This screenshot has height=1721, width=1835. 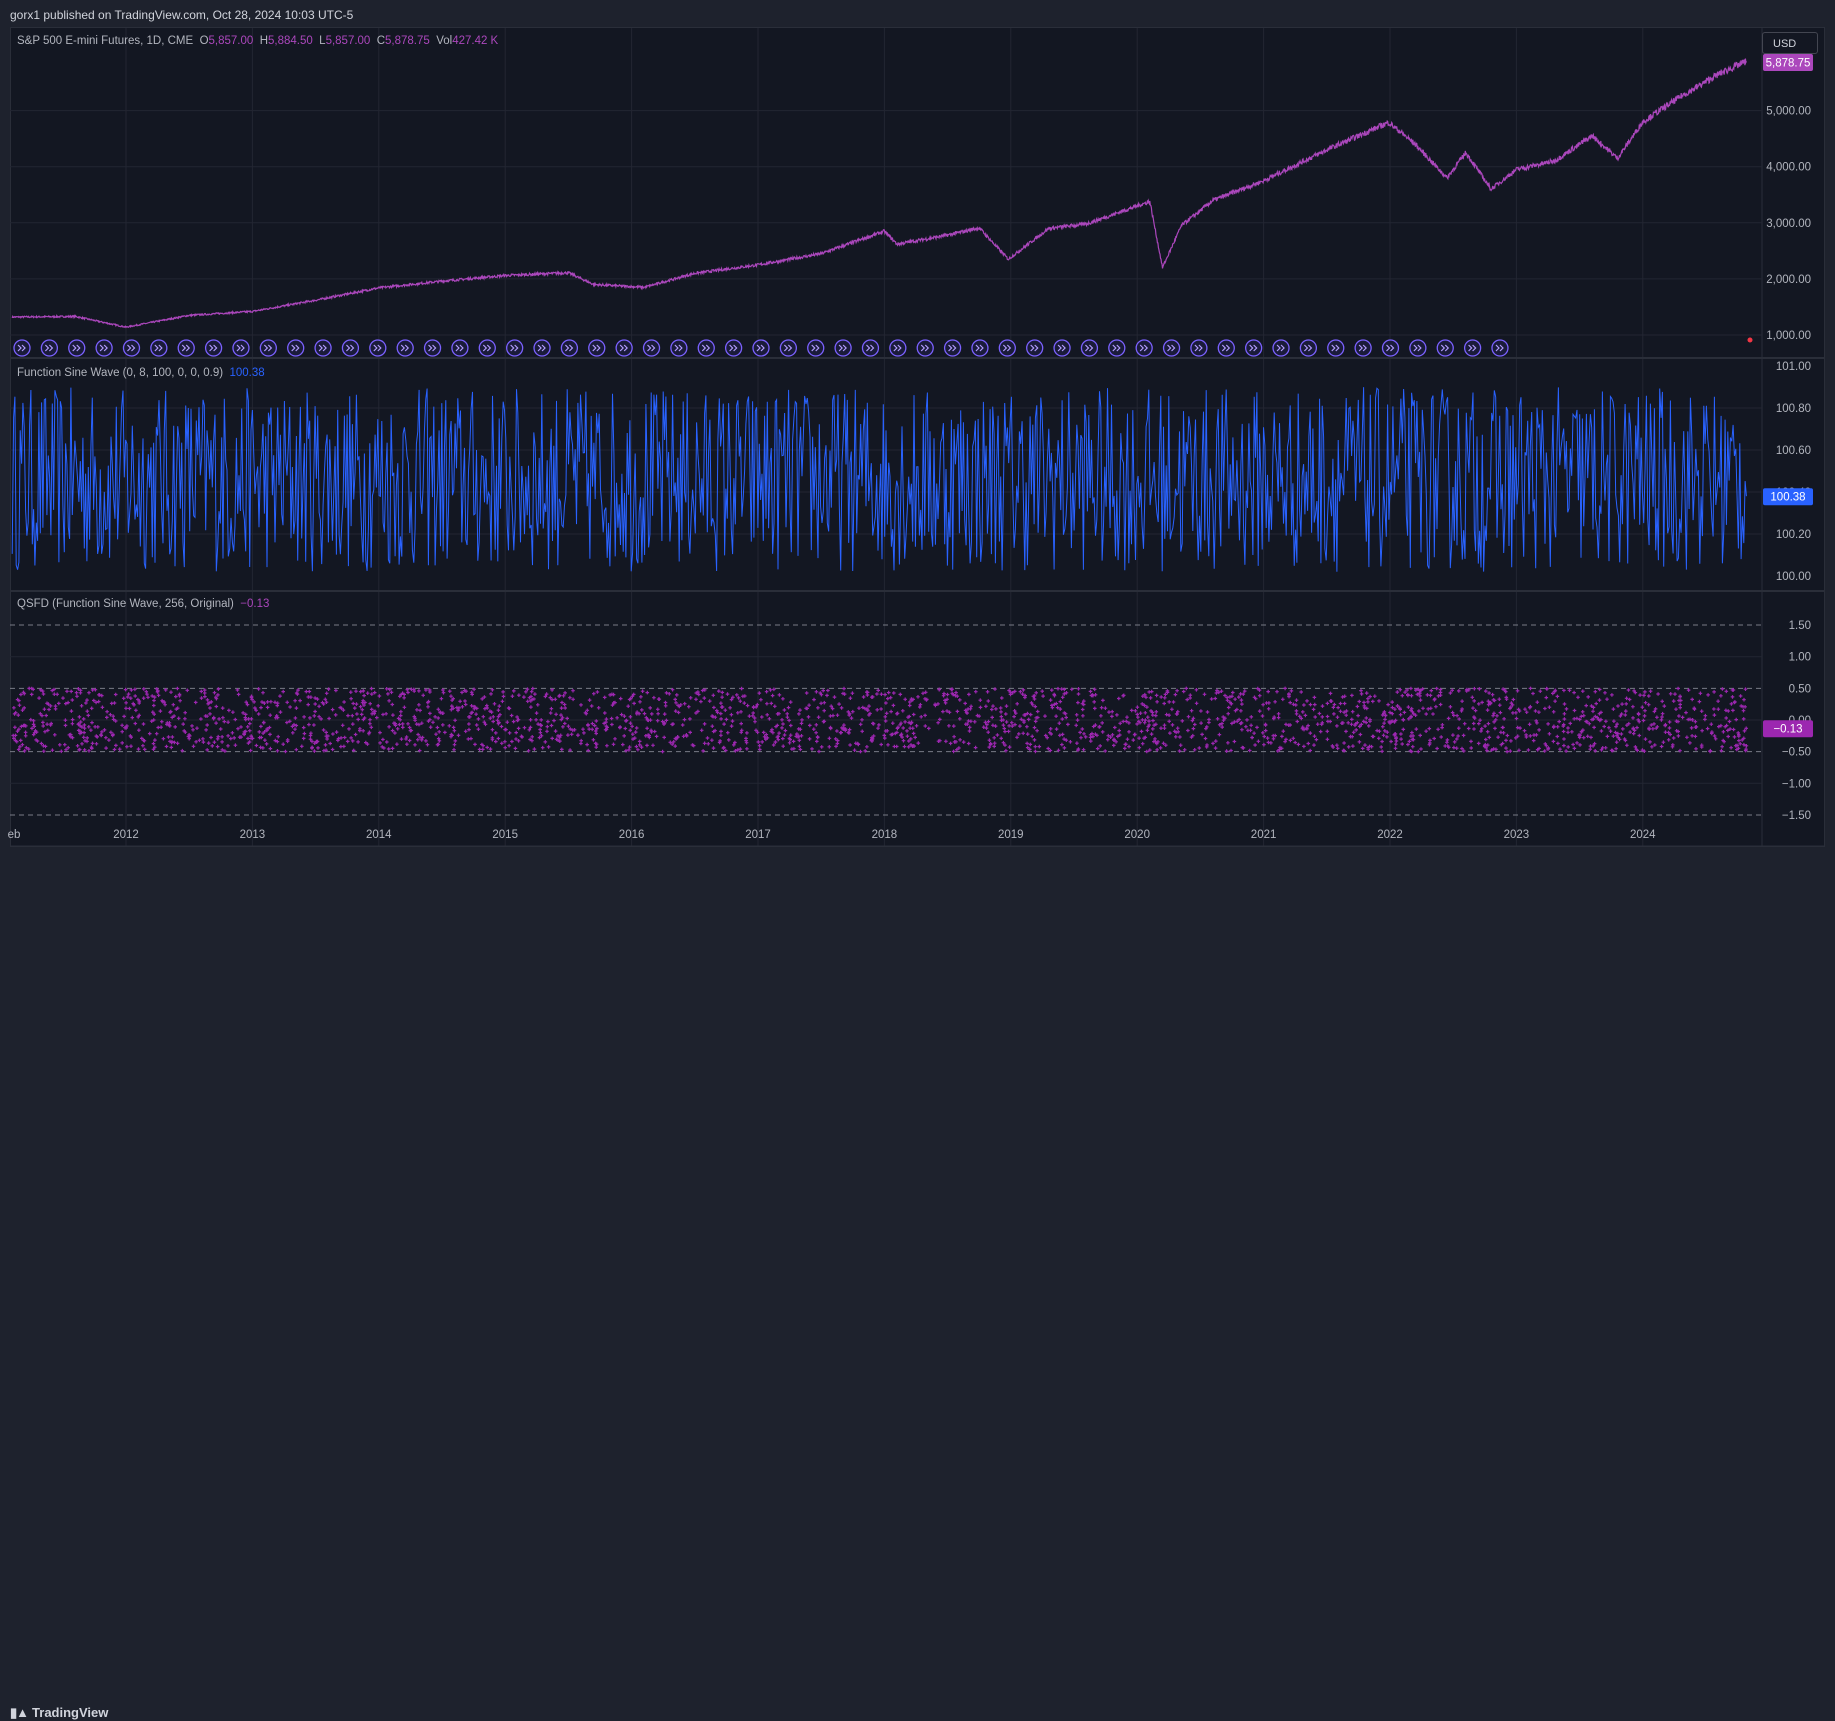 I want to click on qsfd-title: QSFD (Function Sine Wave, 256, Original), so click(x=125, y=604).